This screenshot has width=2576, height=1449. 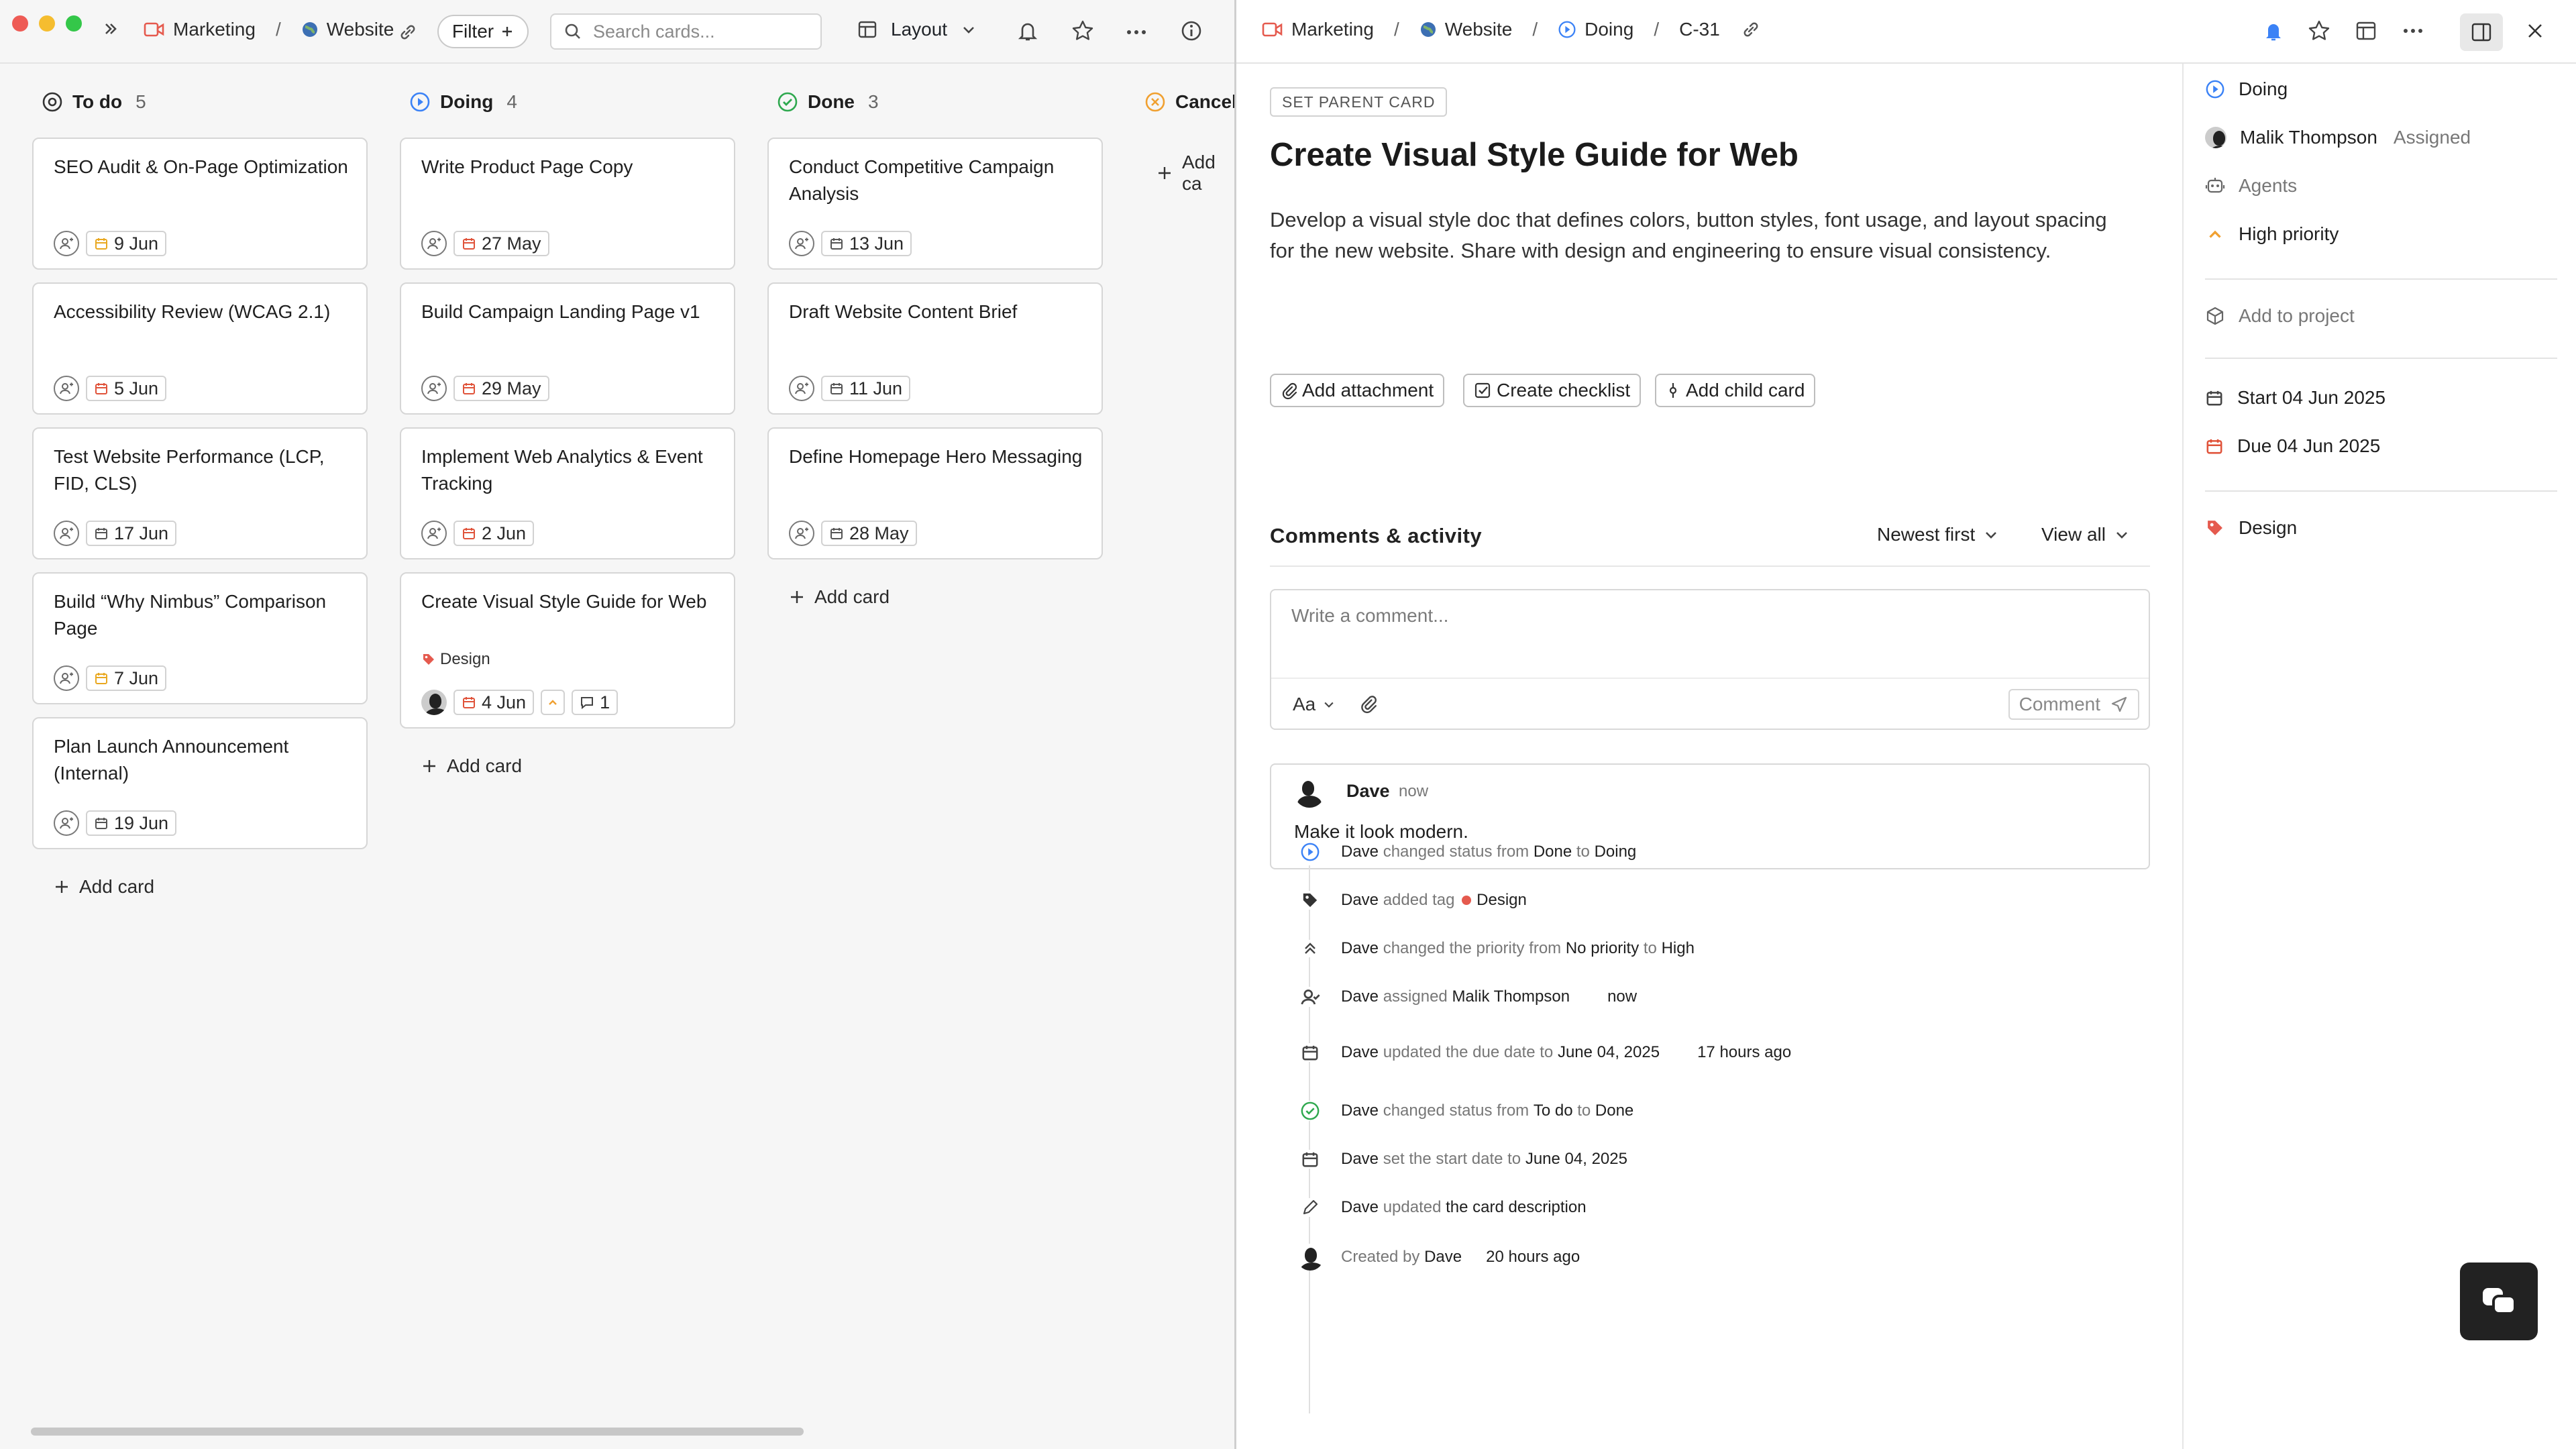 What do you see at coordinates (595, 702) in the screenshot?
I see `comments-chip: 1` at bounding box center [595, 702].